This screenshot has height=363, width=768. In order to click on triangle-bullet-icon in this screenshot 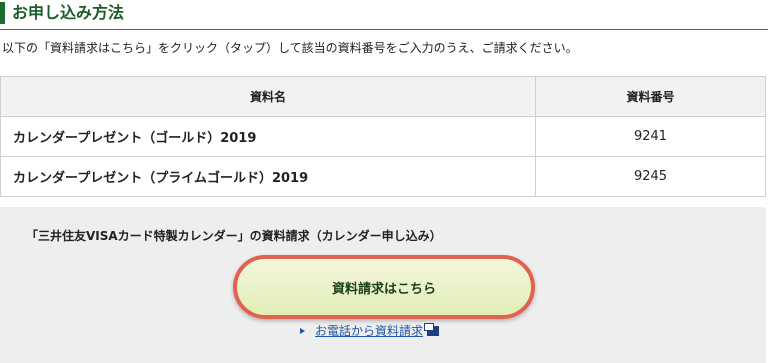, I will do `click(302, 331)`.